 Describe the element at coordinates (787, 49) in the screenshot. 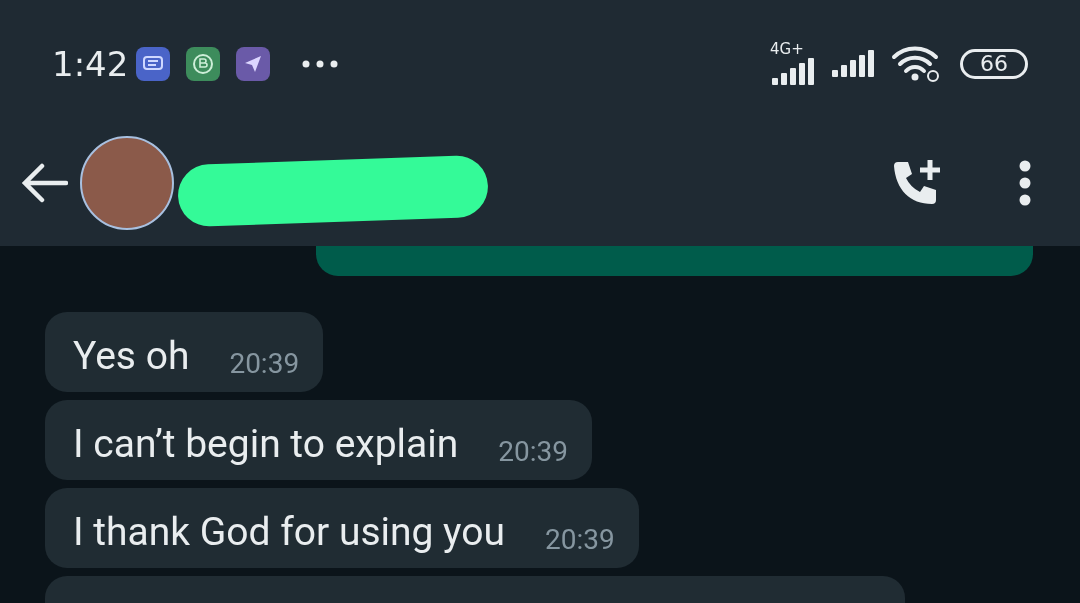

I see `network-type: 4G+` at that location.